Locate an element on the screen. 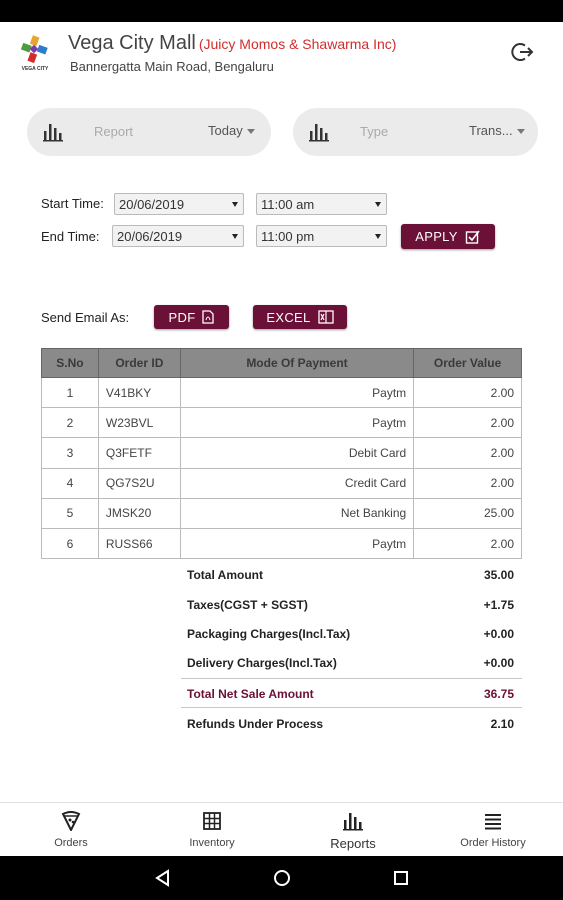  cell-sno: 5 is located at coordinates (70, 513).